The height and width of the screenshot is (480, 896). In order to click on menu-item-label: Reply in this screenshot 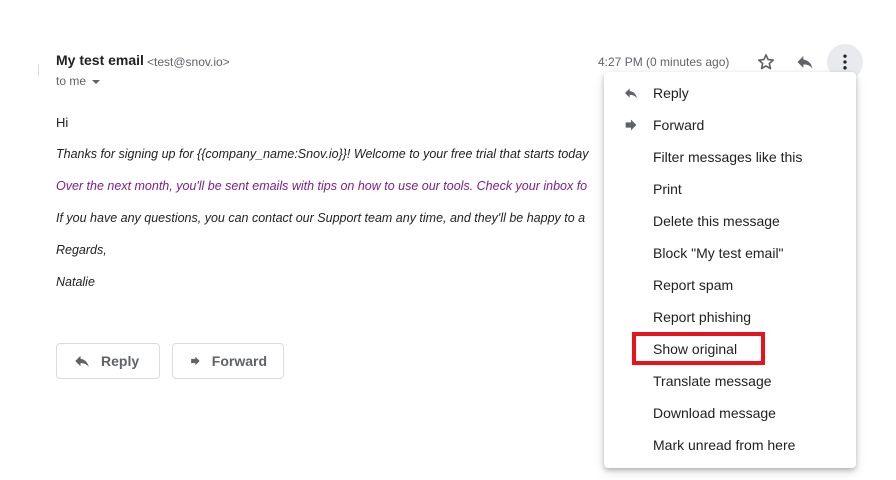, I will do `click(671, 93)`.